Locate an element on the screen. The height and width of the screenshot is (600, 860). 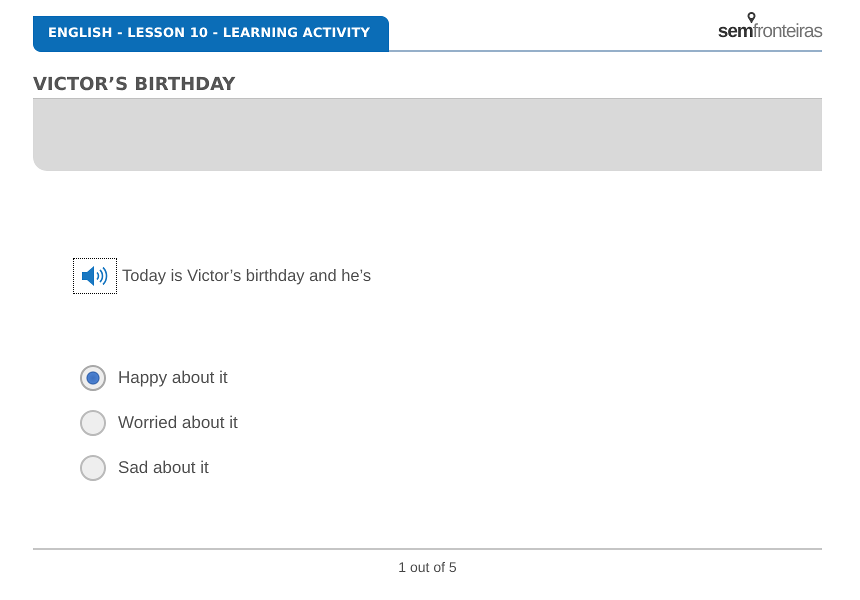
speaker-icon is located at coordinates (95, 276).